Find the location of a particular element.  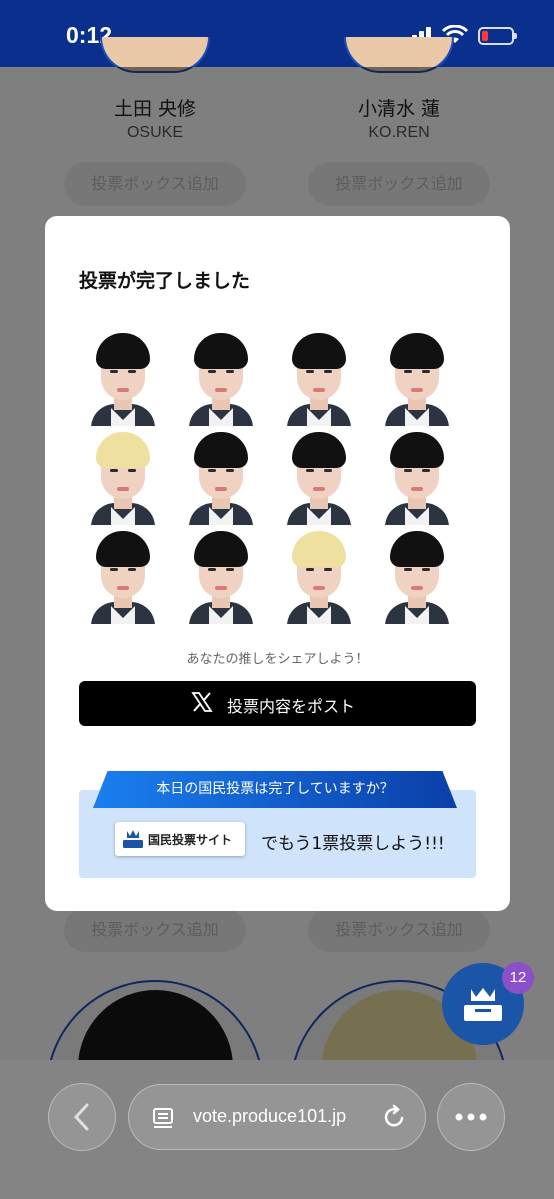

reader-mode-icon is located at coordinates (163, 1118).